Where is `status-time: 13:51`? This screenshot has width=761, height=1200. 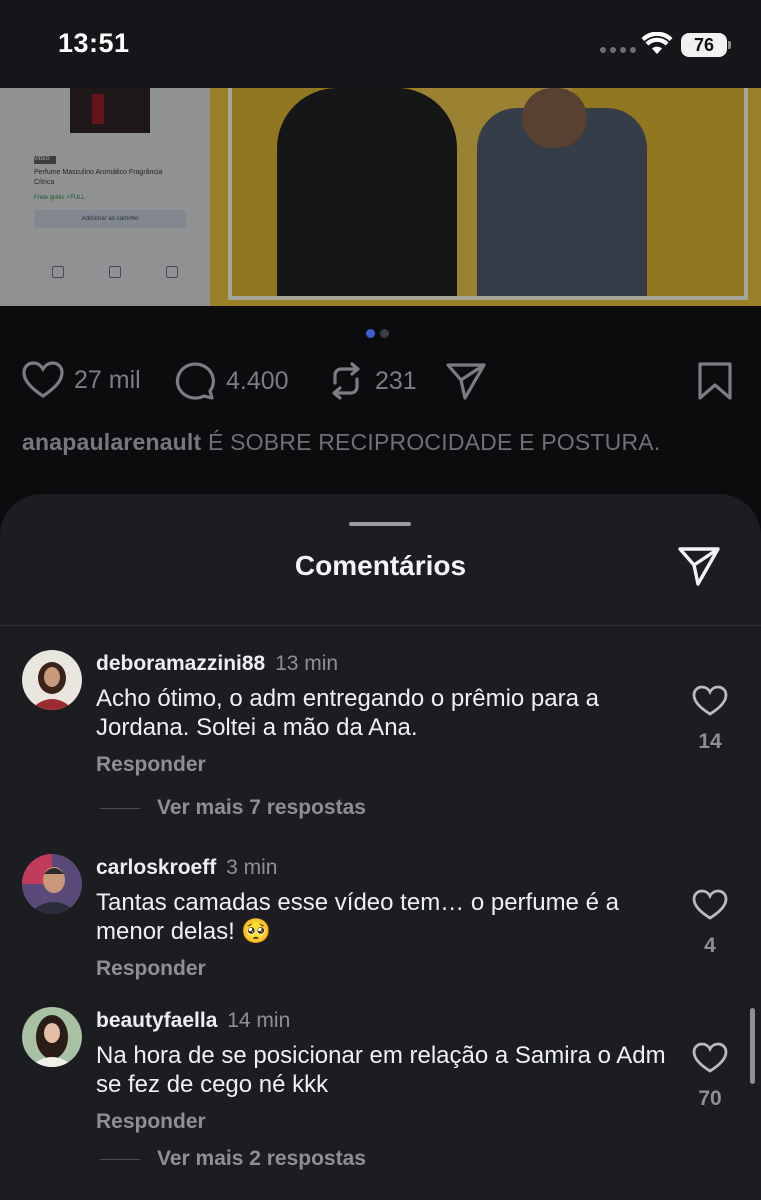 status-time: 13:51 is located at coordinates (94, 43).